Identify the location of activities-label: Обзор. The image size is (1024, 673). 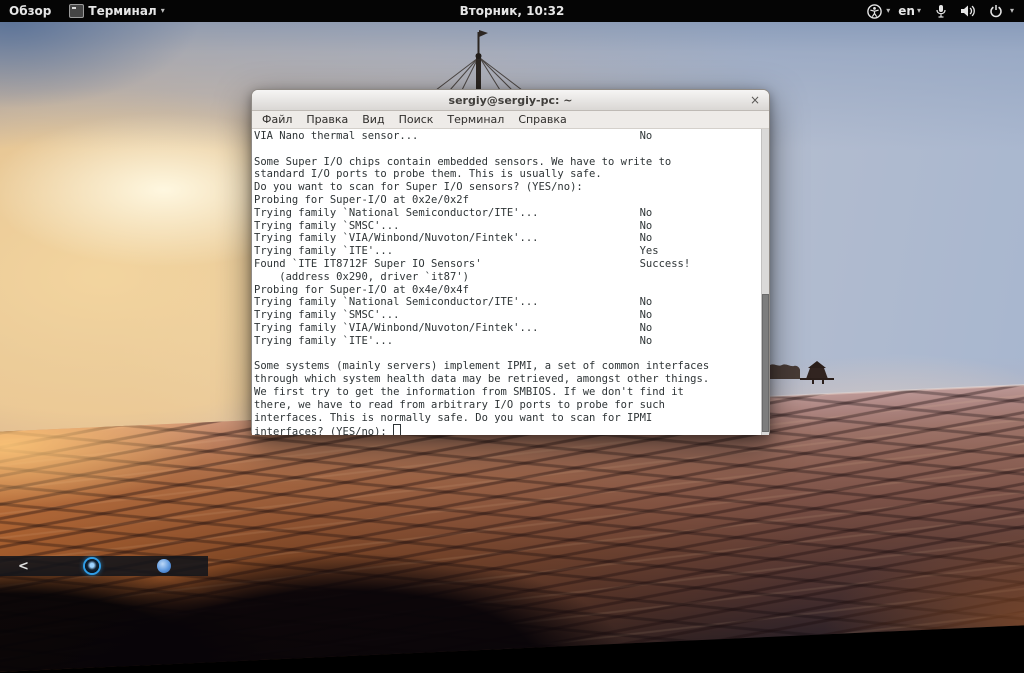
(30, 11).